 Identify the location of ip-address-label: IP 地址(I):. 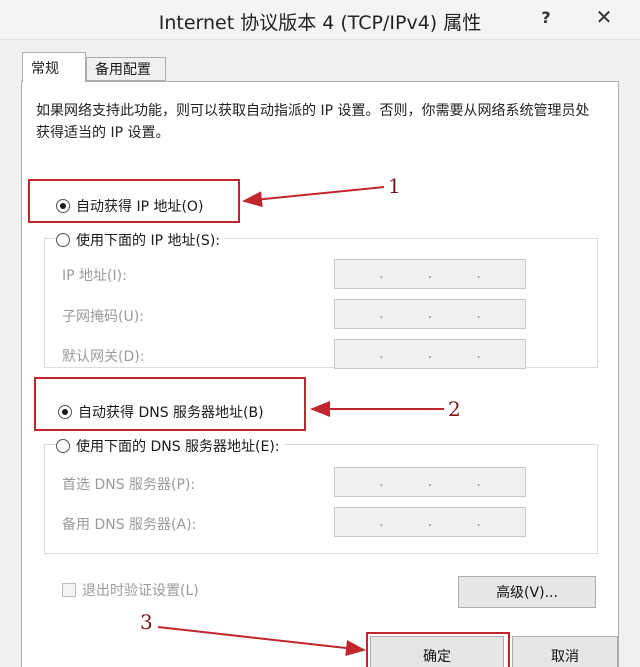
(94, 276).